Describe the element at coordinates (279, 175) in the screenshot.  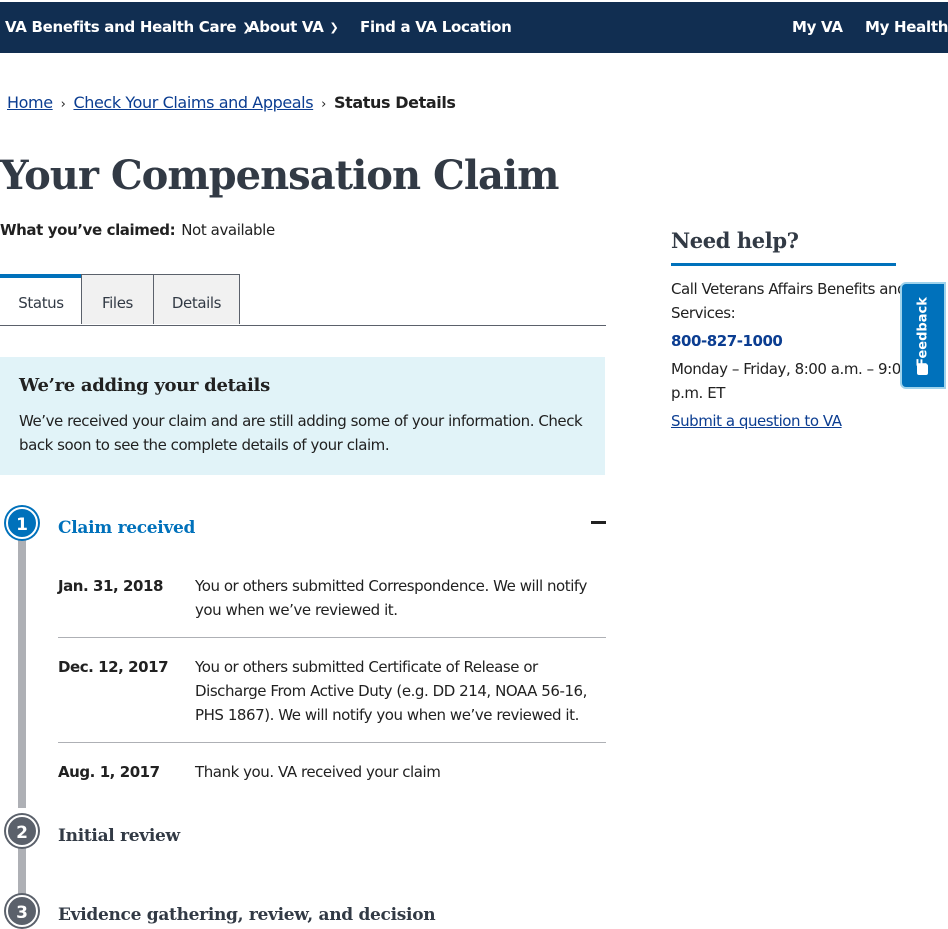
I see `page-title: Your Compensation Claim` at that location.